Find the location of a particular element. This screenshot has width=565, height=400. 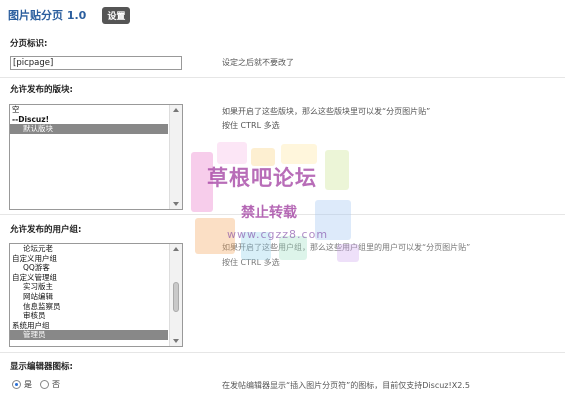

plugin-header: 图片贴分页 1.0 设置 is located at coordinates (282, 15).